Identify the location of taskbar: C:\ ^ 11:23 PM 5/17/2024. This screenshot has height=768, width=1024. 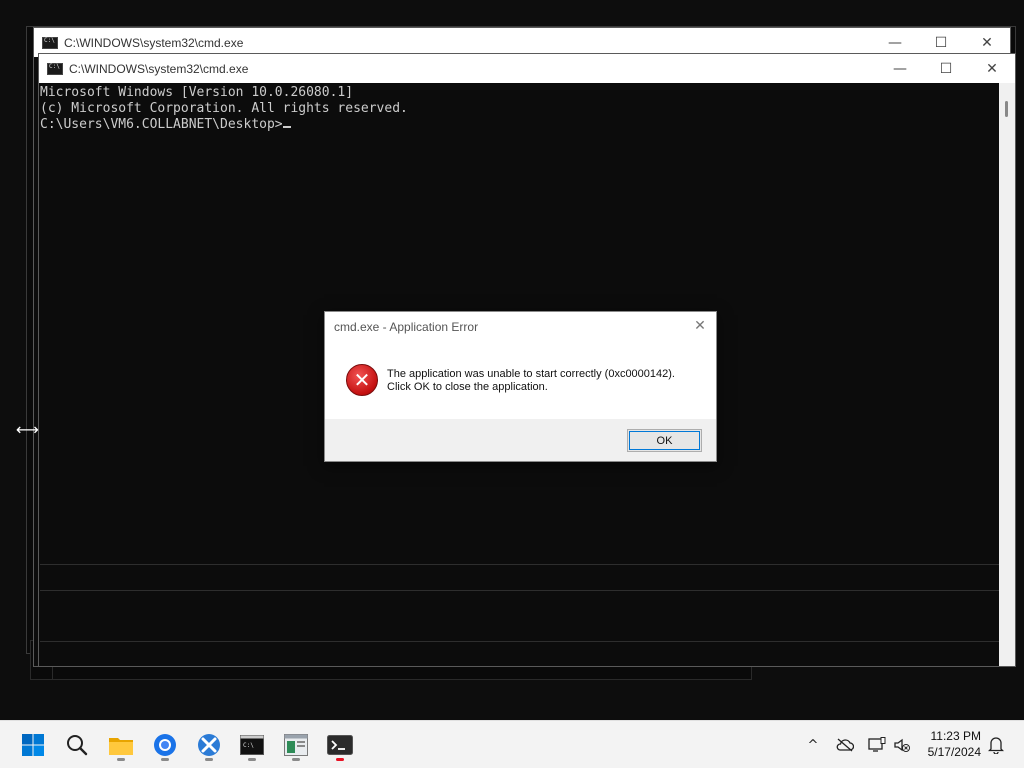
(512, 744).